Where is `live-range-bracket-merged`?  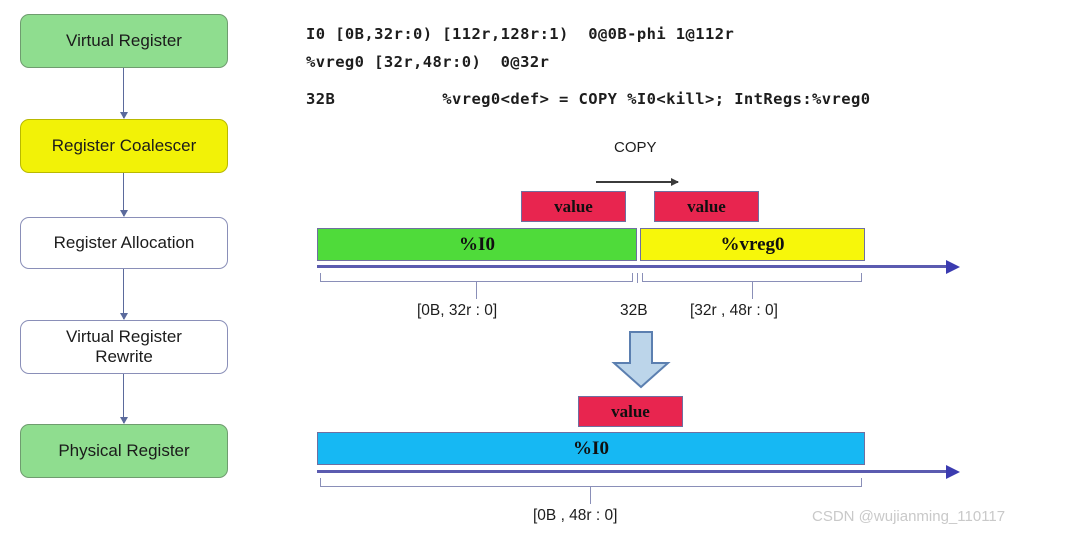
live-range-bracket-merged is located at coordinates (591, 482).